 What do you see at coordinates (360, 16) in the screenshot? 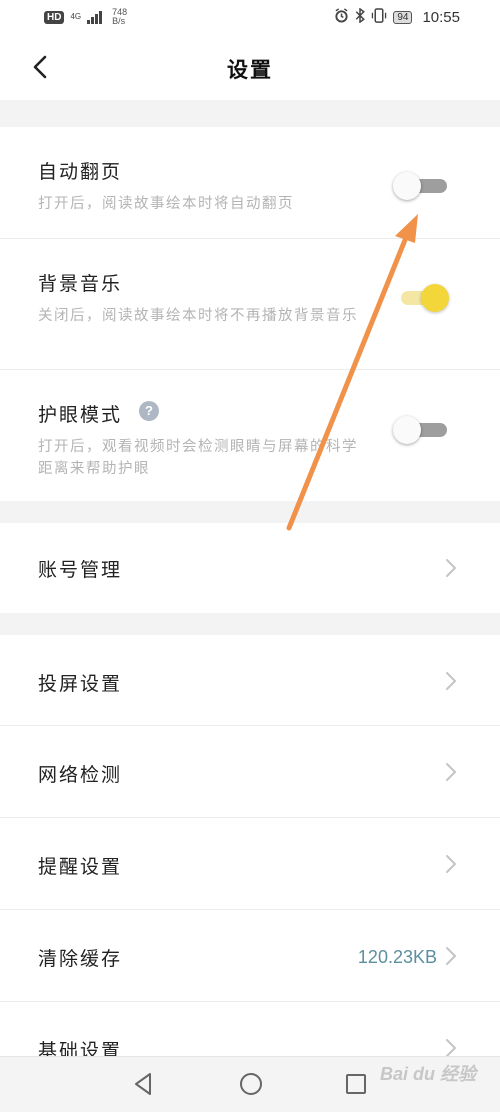
I see `bluetooth-icon` at bounding box center [360, 16].